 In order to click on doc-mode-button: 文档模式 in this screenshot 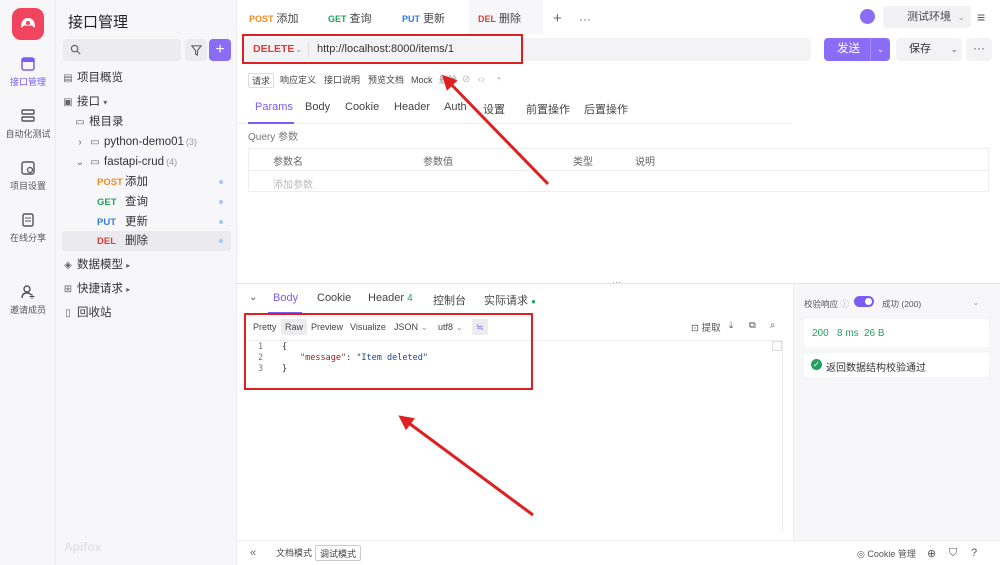, I will do `click(294, 553)`.